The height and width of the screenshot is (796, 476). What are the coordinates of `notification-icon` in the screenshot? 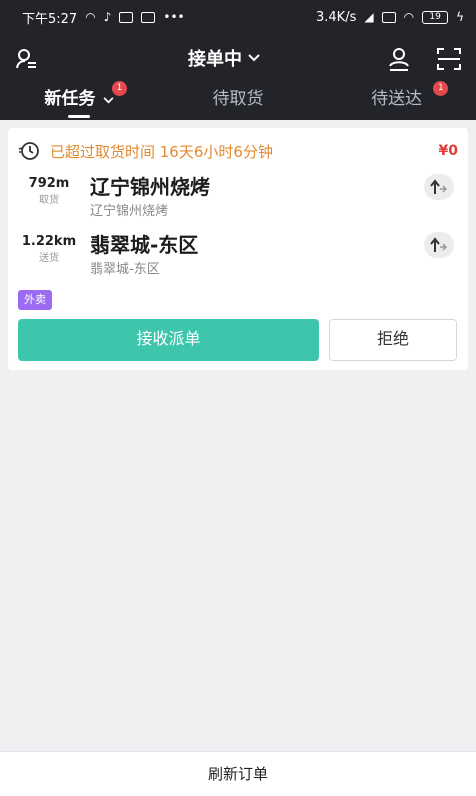 It's located at (126, 17).